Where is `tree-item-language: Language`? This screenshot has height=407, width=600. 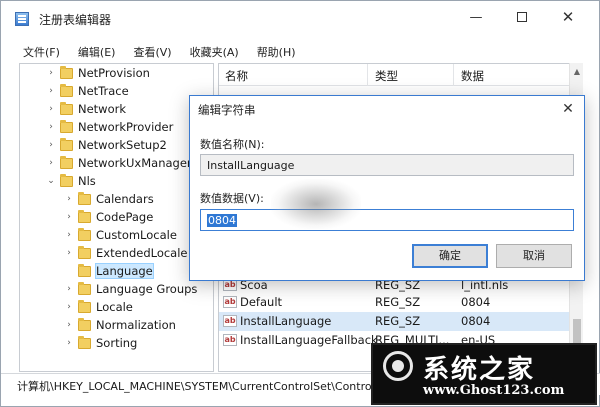 tree-item-language: Language is located at coordinates (109, 271).